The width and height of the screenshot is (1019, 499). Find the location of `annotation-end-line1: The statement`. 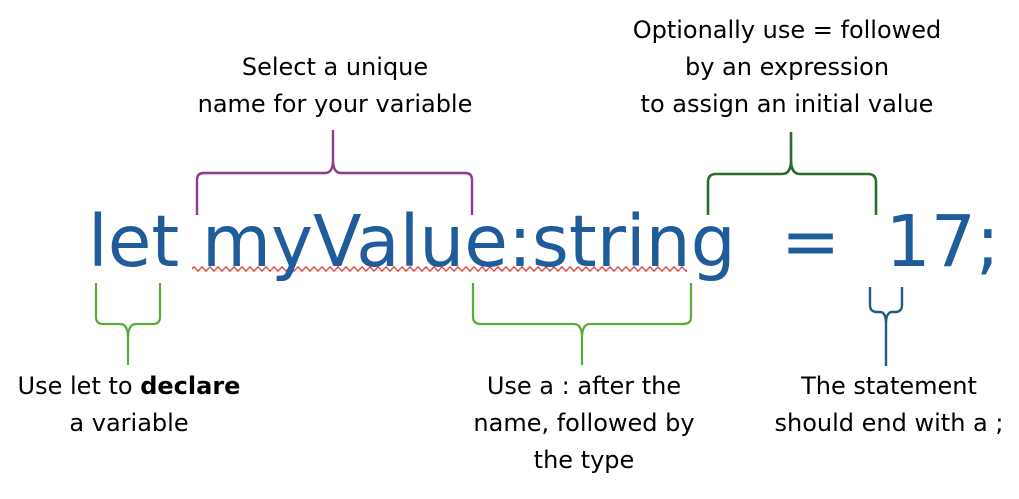

annotation-end-line1: The statement is located at coordinates (889, 386).